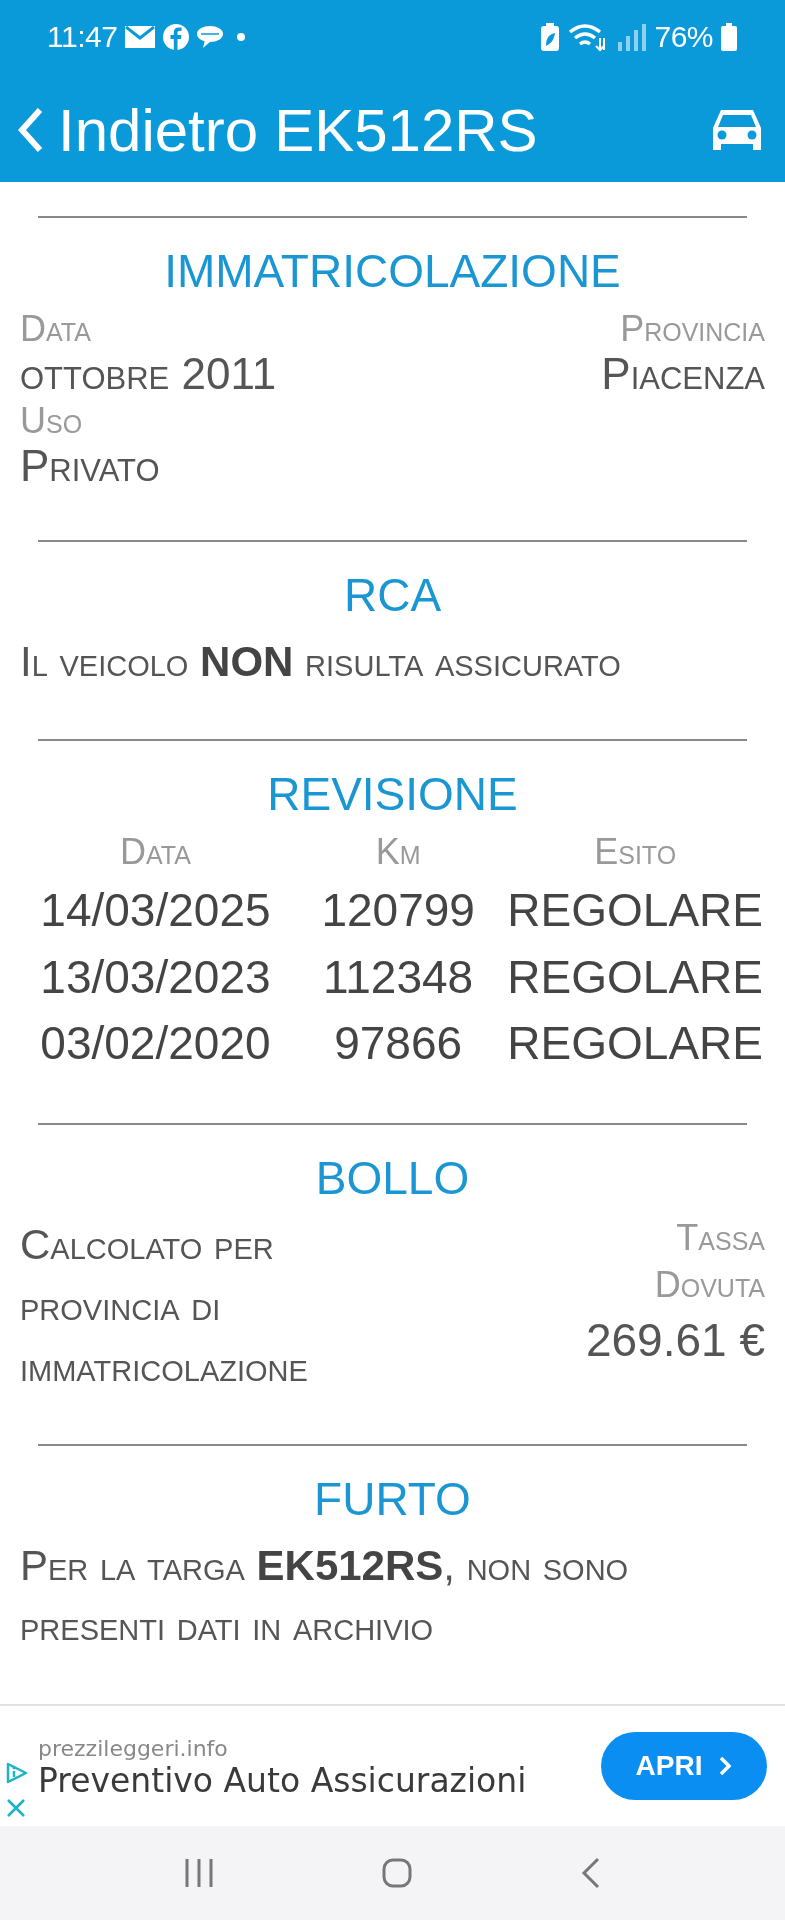 This screenshot has height=1920, width=785. Describe the element at coordinates (321, 661) in the screenshot. I see `info-text: Il veicolo NON risulta assicurato` at that location.